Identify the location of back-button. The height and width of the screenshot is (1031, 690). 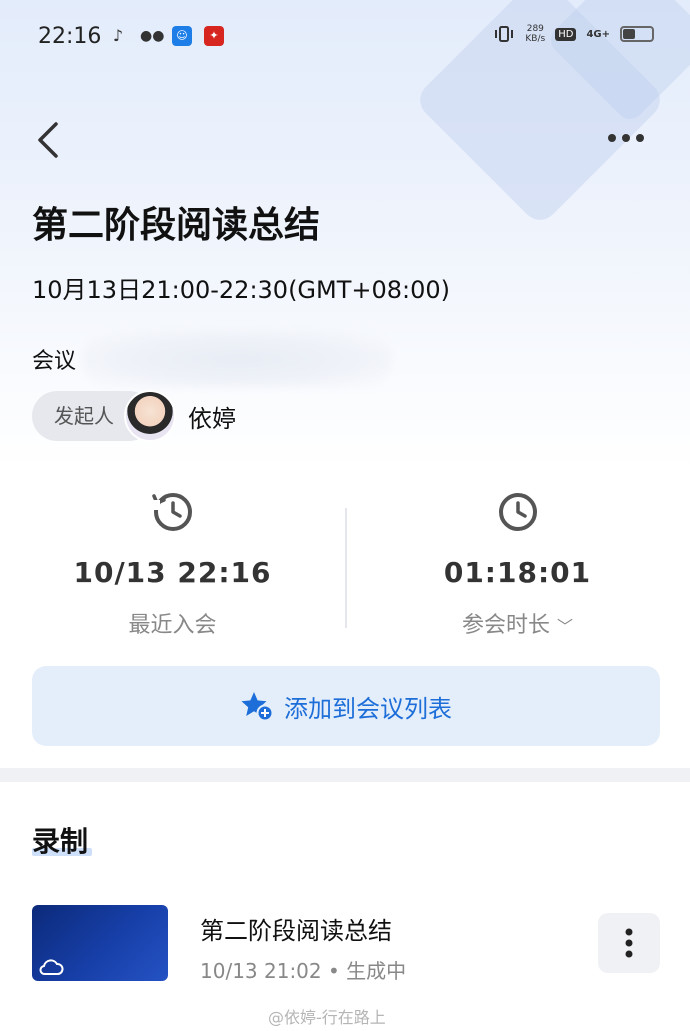
(50, 140).